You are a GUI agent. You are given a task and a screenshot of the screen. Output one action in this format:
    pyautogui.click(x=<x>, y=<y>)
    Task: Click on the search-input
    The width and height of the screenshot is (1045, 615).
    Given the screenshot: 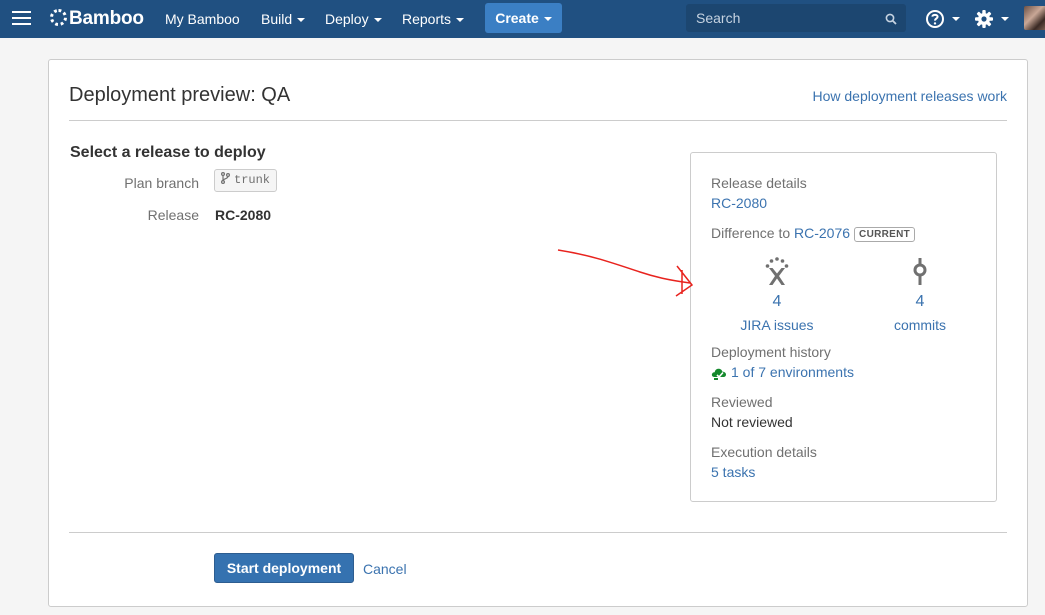 What is the action you would take?
    pyautogui.click(x=781, y=18)
    